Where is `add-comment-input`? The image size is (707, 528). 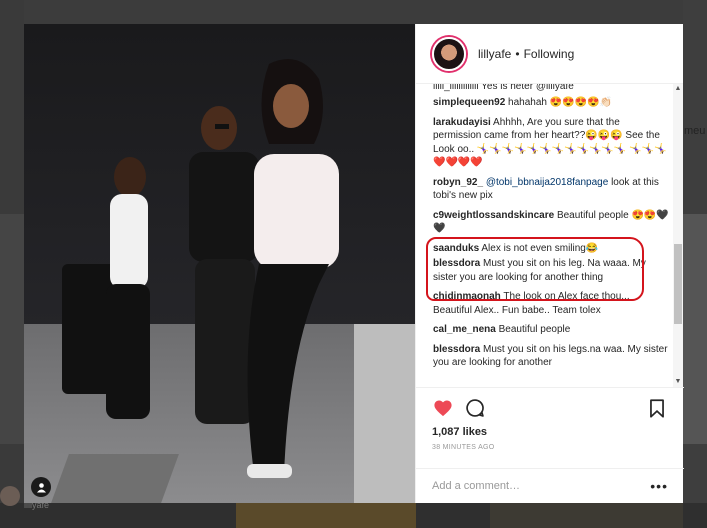 add-comment-input is located at coordinates (541, 486).